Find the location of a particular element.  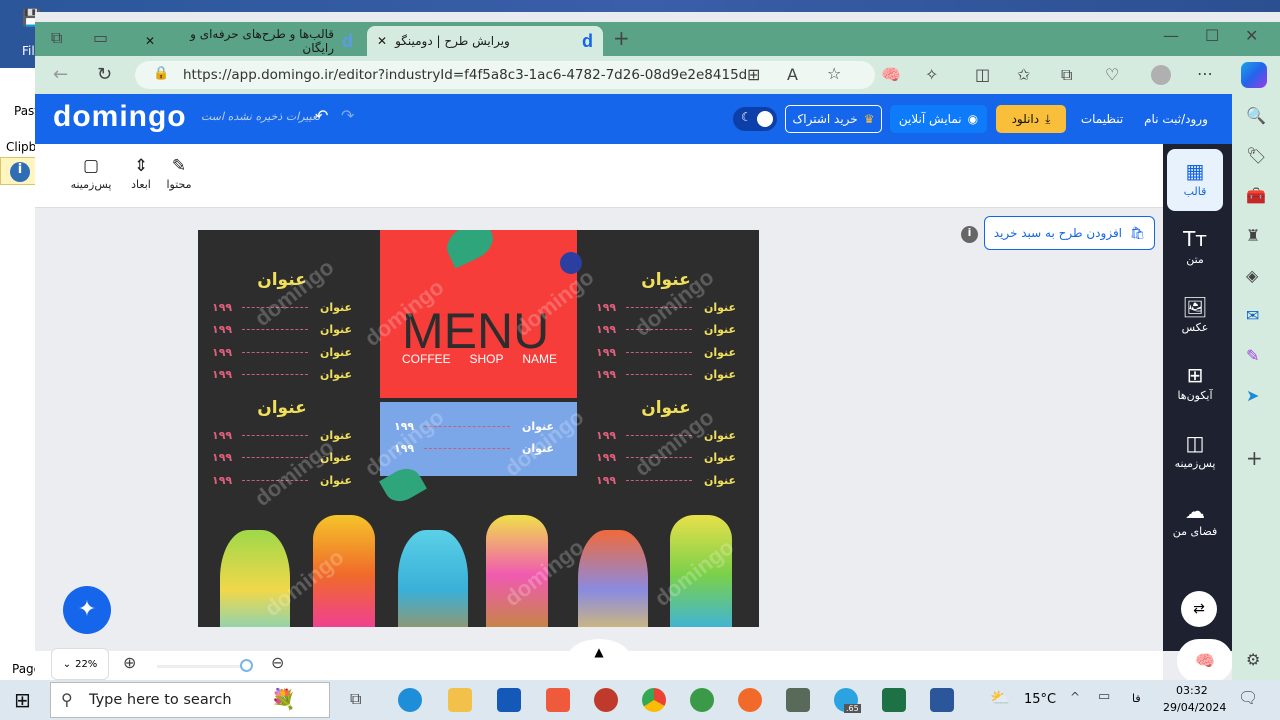

chrome-icon is located at coordinates (654, 700).